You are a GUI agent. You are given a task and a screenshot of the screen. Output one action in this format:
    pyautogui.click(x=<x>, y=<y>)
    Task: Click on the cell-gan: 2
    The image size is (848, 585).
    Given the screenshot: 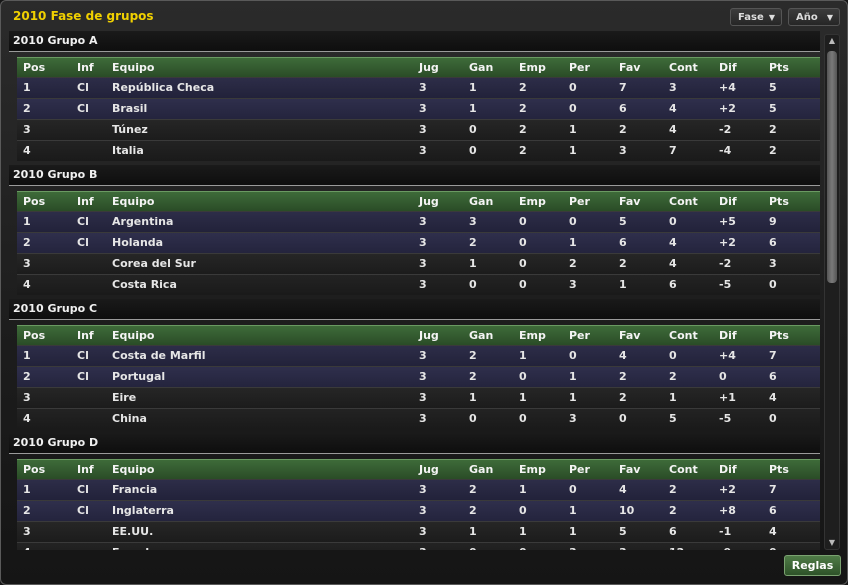 What is the action you would take?
    pyautogui.click(x=473, y=355)
    